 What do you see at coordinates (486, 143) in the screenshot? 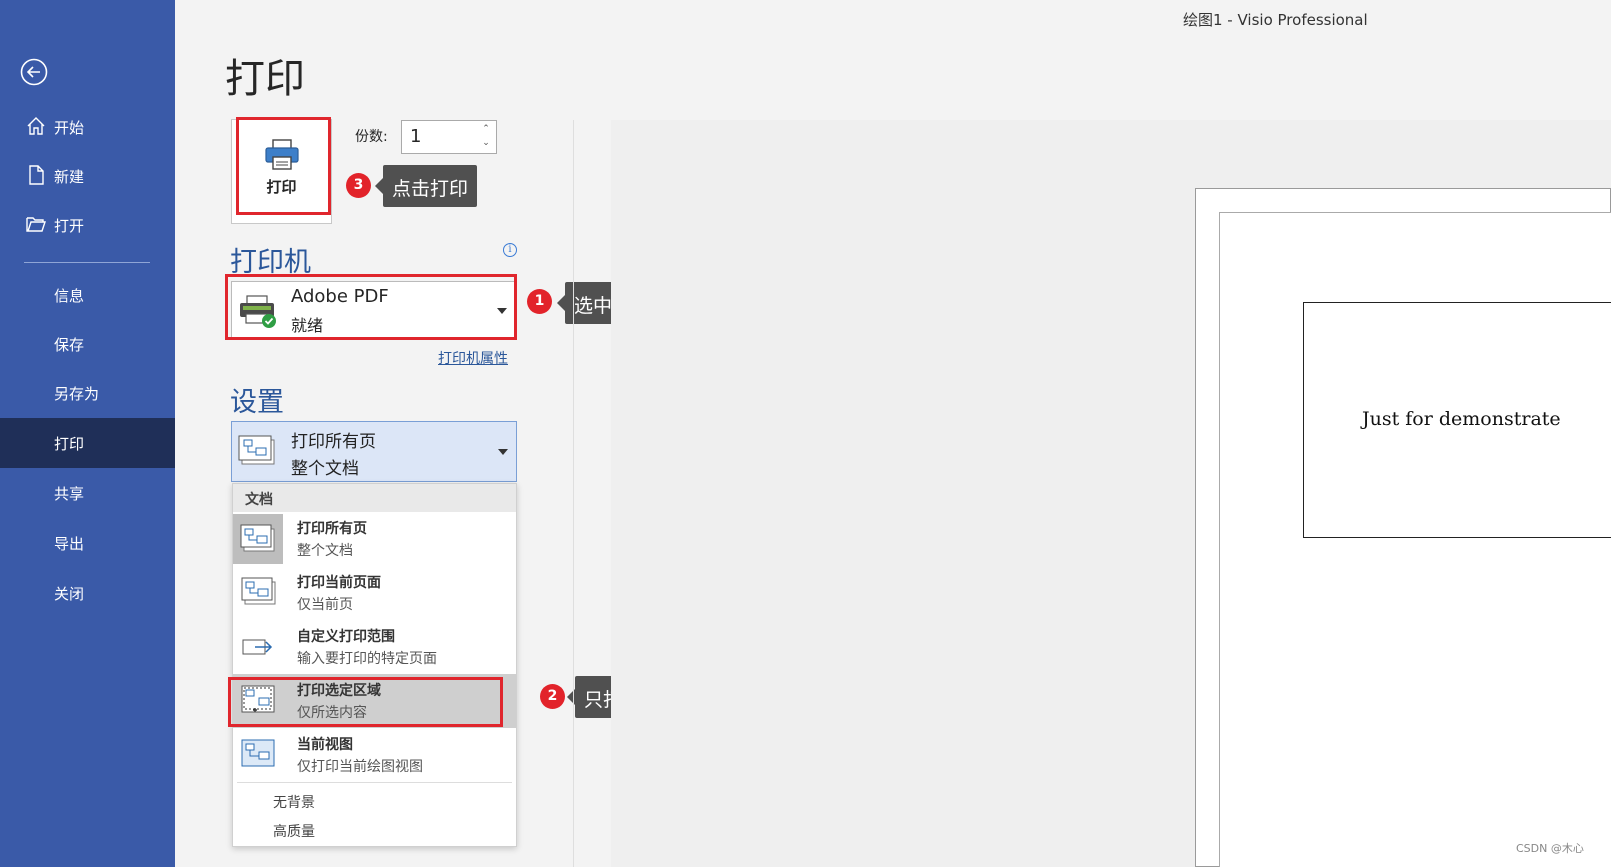
I see `spin-down-icon: ⌄` at bounding box center [486, 143].